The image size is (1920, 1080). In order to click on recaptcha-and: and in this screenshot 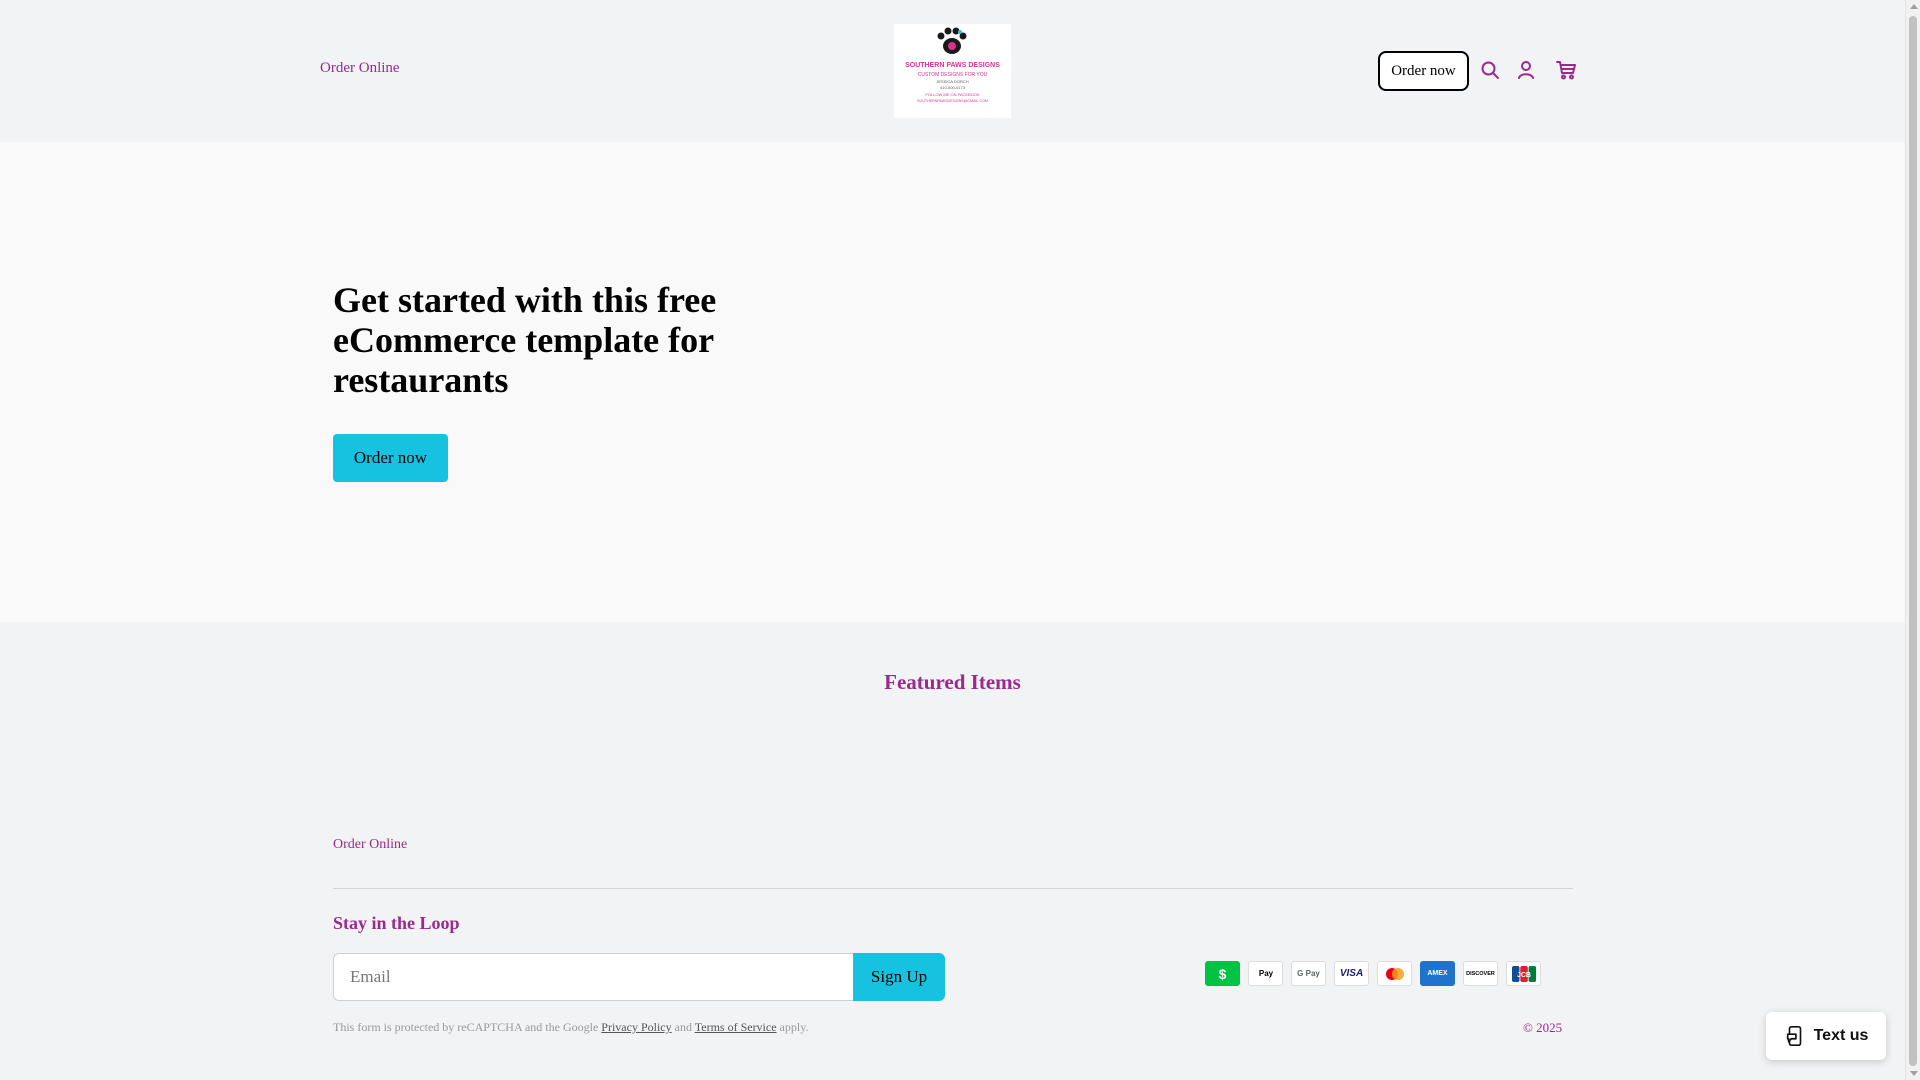, I will do `click(683, 1027)`.